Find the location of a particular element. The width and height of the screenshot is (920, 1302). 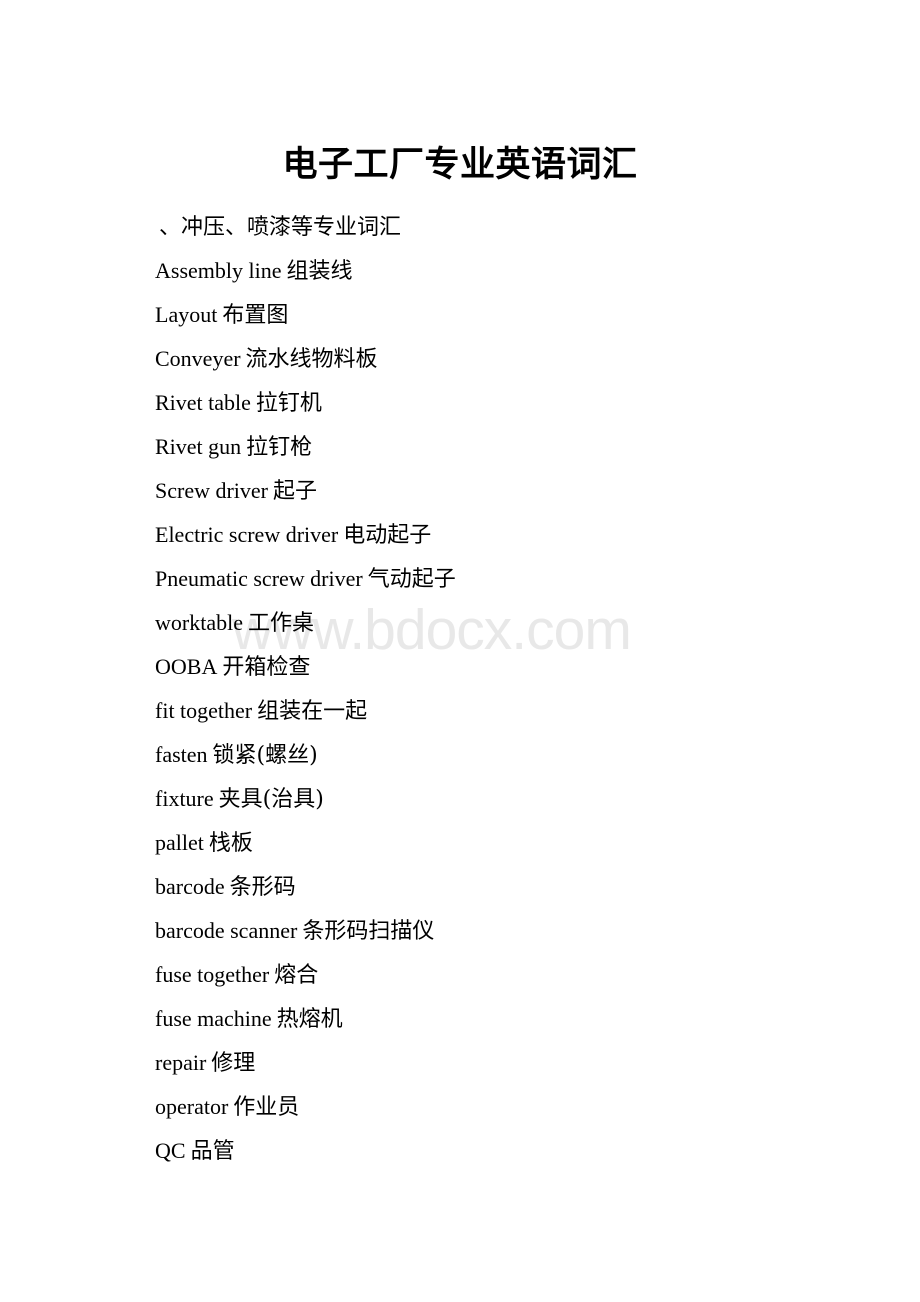

vocabulary-entry: barcode scanner 条形码扫描仪 is located at coordinates (515, 931).